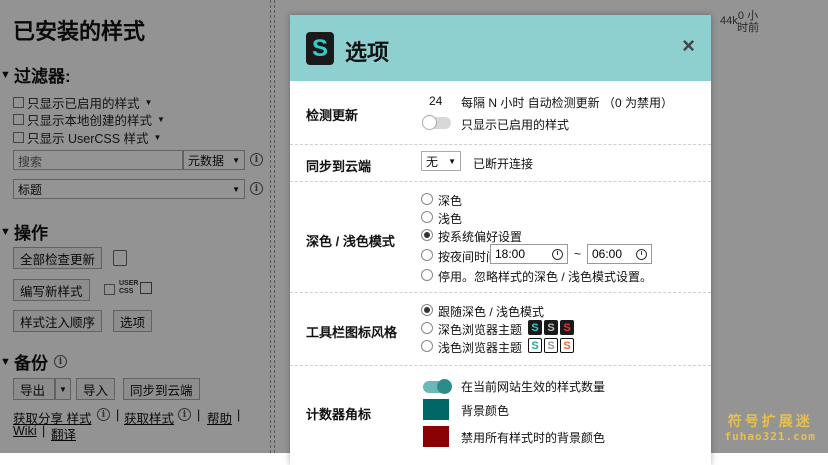 This screenshot has width=828, height=465. I want to click on toolbar-icon-label: 工具栏图标风格, so click(352, 332).